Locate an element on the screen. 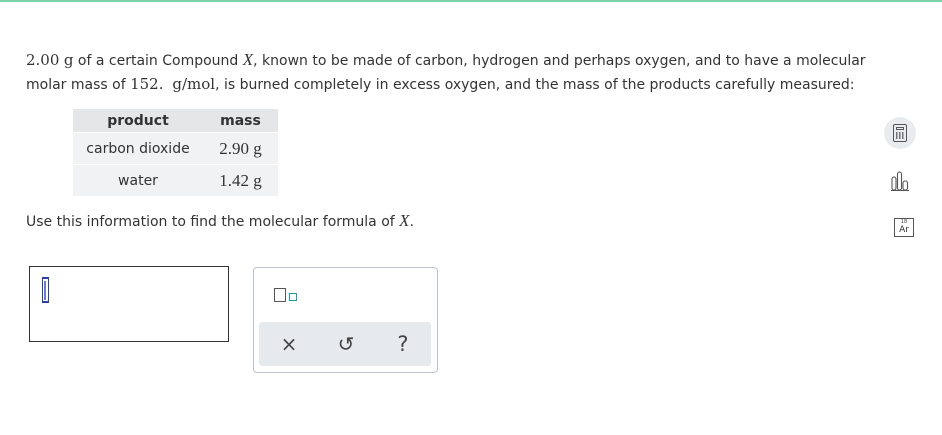 The height and width of the screenshot is (435, 942). product-cell: water is located at coordinates (138, 180).